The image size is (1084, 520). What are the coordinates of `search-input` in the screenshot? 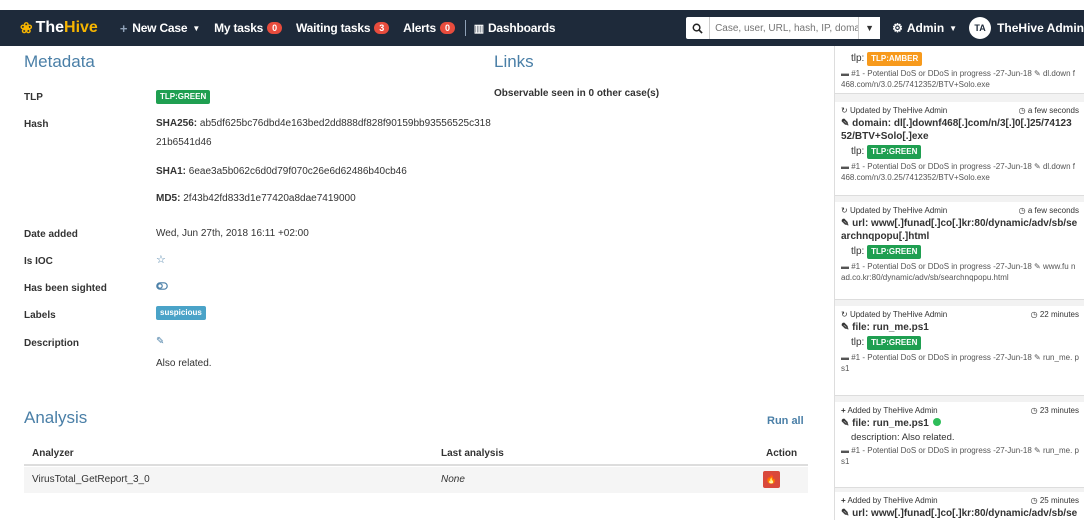 It's located at (784, 28).